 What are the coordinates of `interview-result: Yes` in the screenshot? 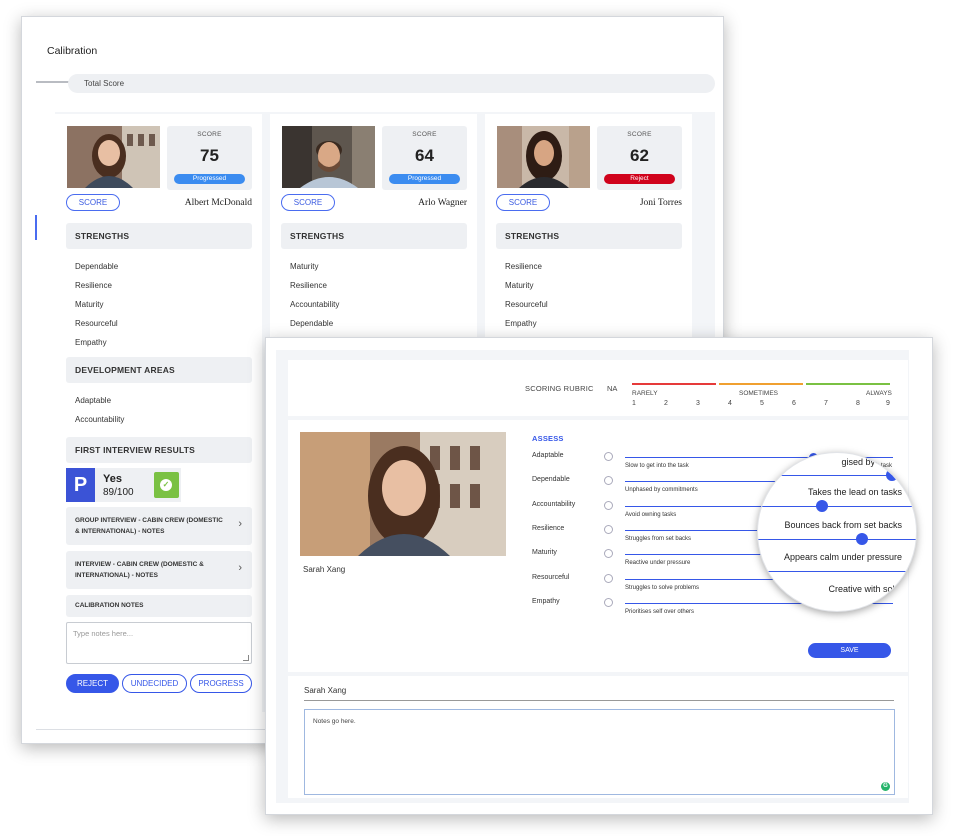 It's located at (112, 479).